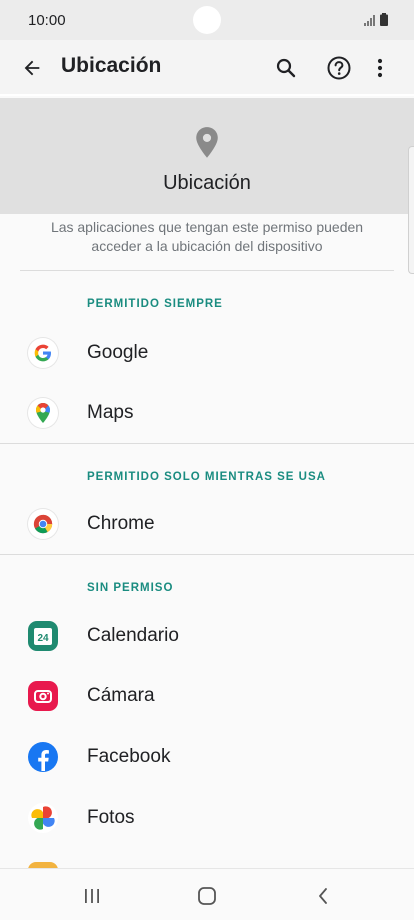 Image resolution: width=414 pixels, height=920 pixels. What do you see at coordinates (43, 353) in the screenshot?
I see `google-icon` at bounding box center [43, 353].